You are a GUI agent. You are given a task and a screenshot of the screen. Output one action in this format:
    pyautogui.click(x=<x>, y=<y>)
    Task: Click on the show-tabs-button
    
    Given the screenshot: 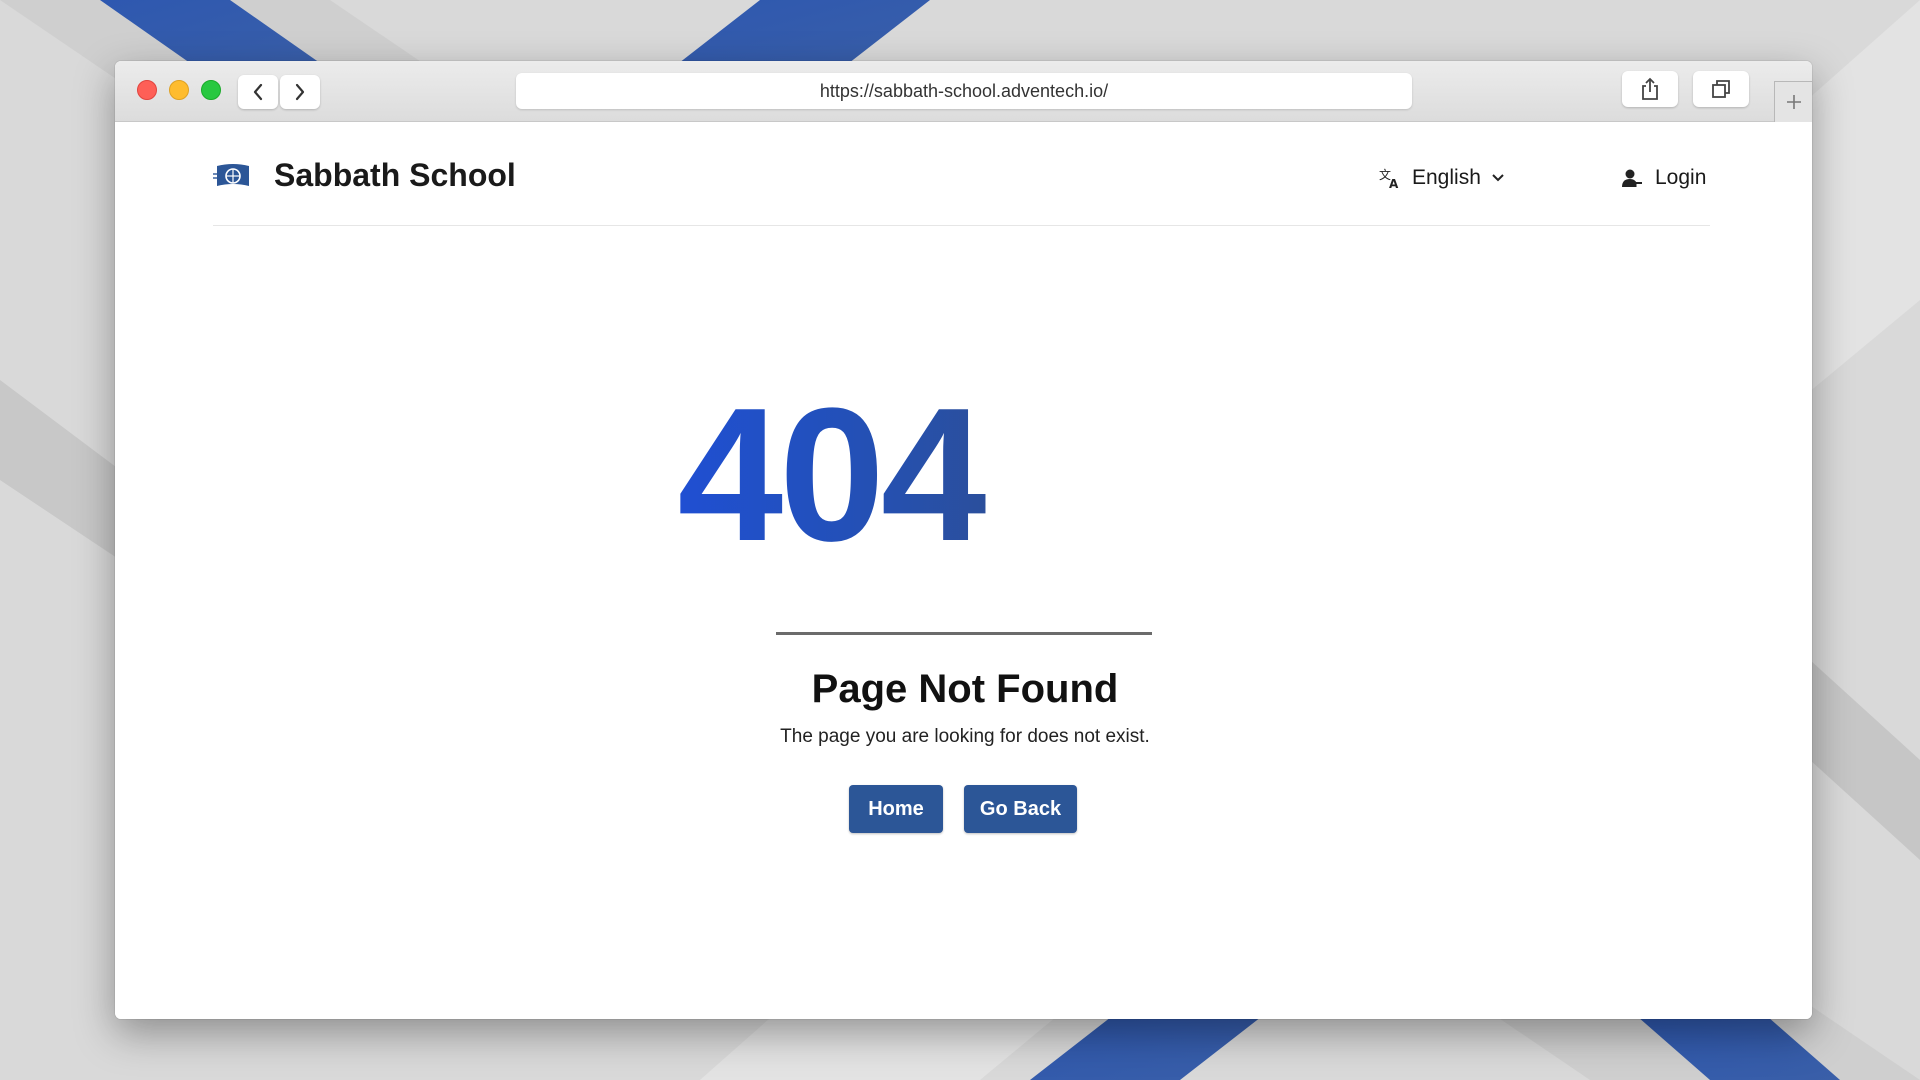 What is the action you would take?
    pyautogui.click(x=1721, y=89)
    